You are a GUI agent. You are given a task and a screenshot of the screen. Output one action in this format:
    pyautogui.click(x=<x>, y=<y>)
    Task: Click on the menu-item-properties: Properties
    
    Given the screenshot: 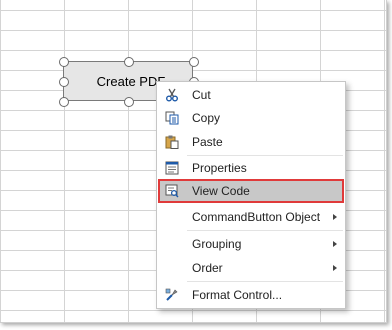 What is the action you would take?
    pyautogui.click(x=251, y=168)
    